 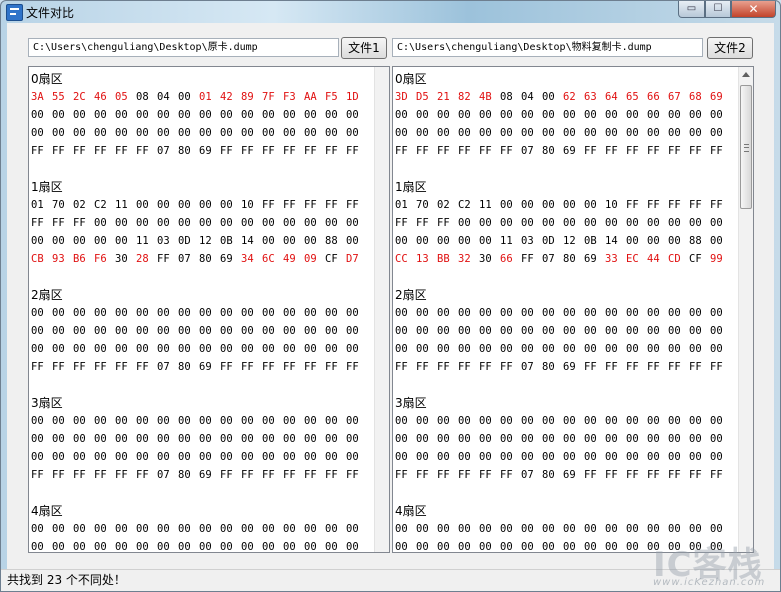 What do you see at coordinates (745, 309) in the screenshot?
I see `file2-scrollbar` at bounding box center [745, 309].